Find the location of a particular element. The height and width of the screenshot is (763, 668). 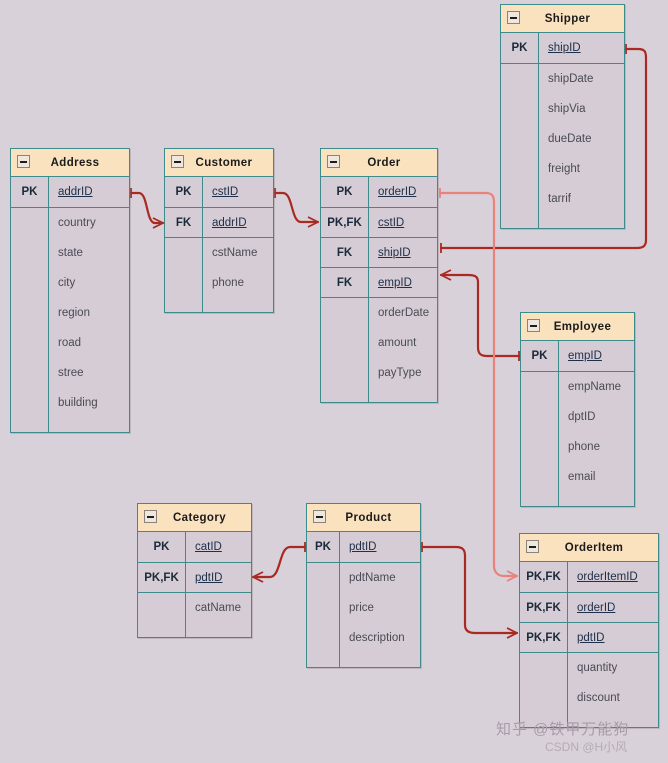

attribute-row: price is located at coordinates (363, 608).